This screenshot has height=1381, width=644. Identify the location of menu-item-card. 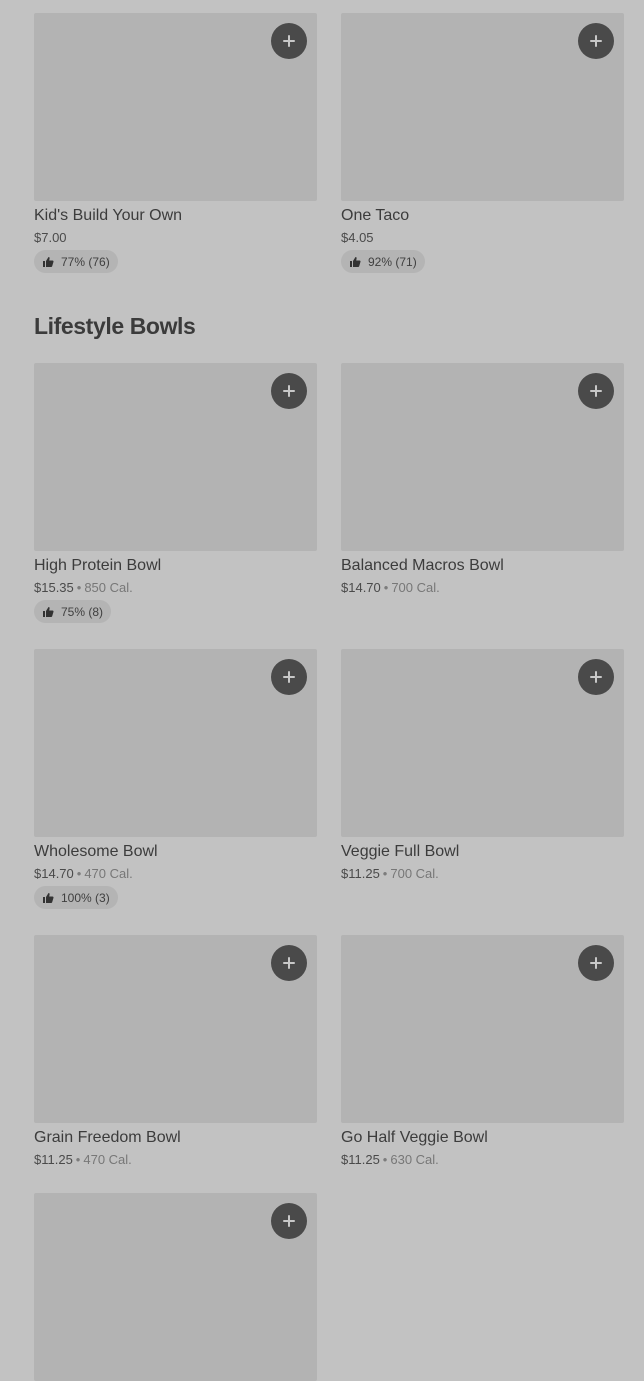
(175, 1287).